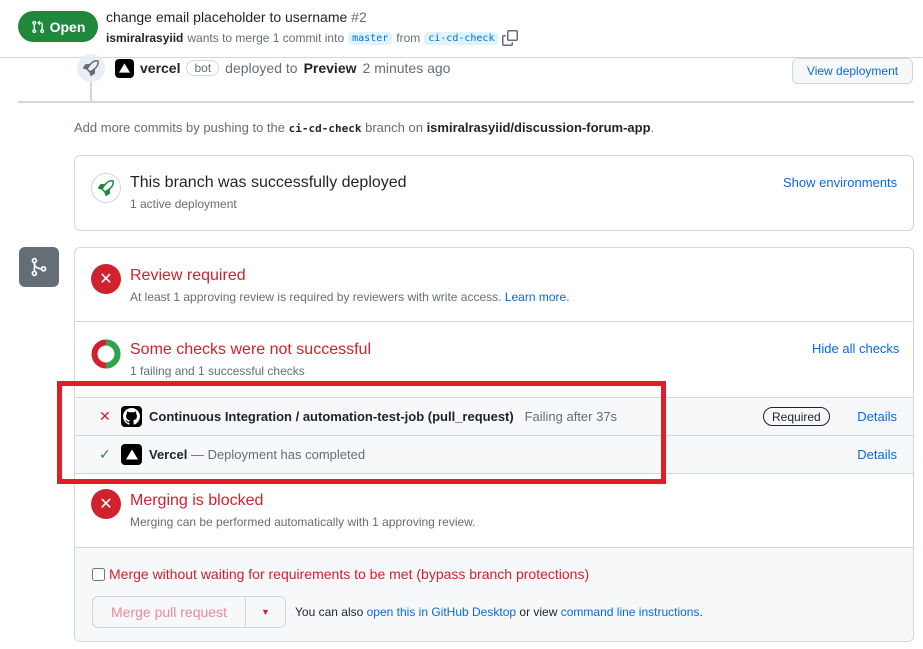 The height and width of the screenshot is (649, 923). I want to click on review-failed-icon: ✕, so click(106, 279).